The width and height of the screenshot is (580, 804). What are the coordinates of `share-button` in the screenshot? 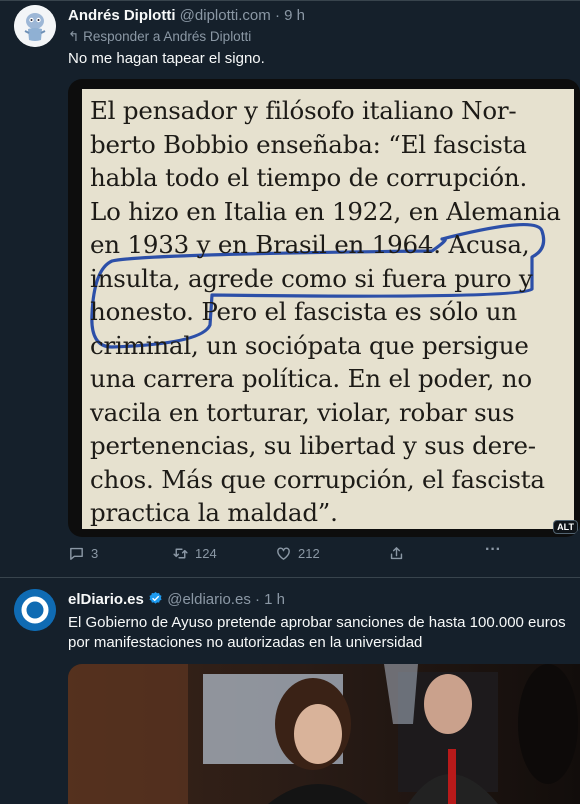 It's located at (396, 553).